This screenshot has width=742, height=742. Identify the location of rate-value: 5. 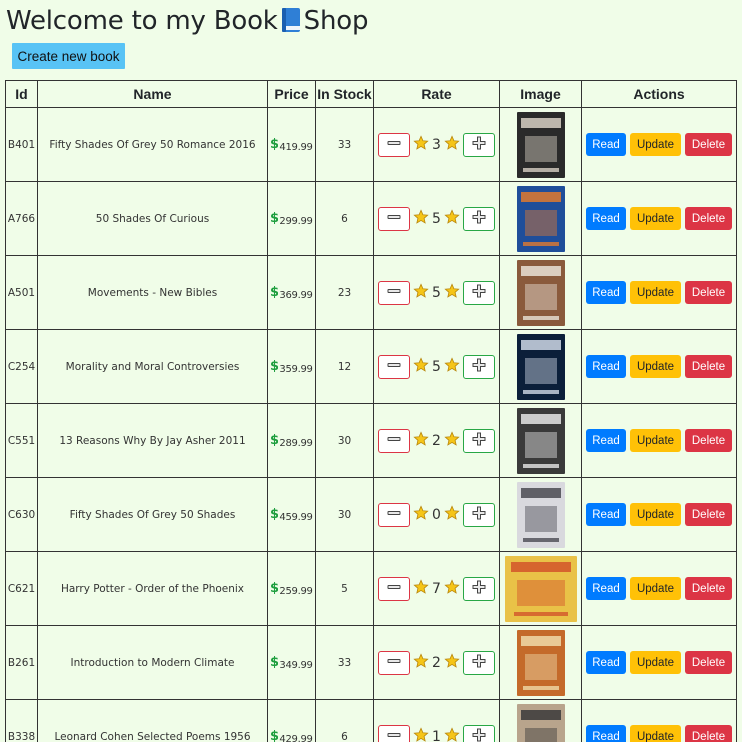
(436, 218).